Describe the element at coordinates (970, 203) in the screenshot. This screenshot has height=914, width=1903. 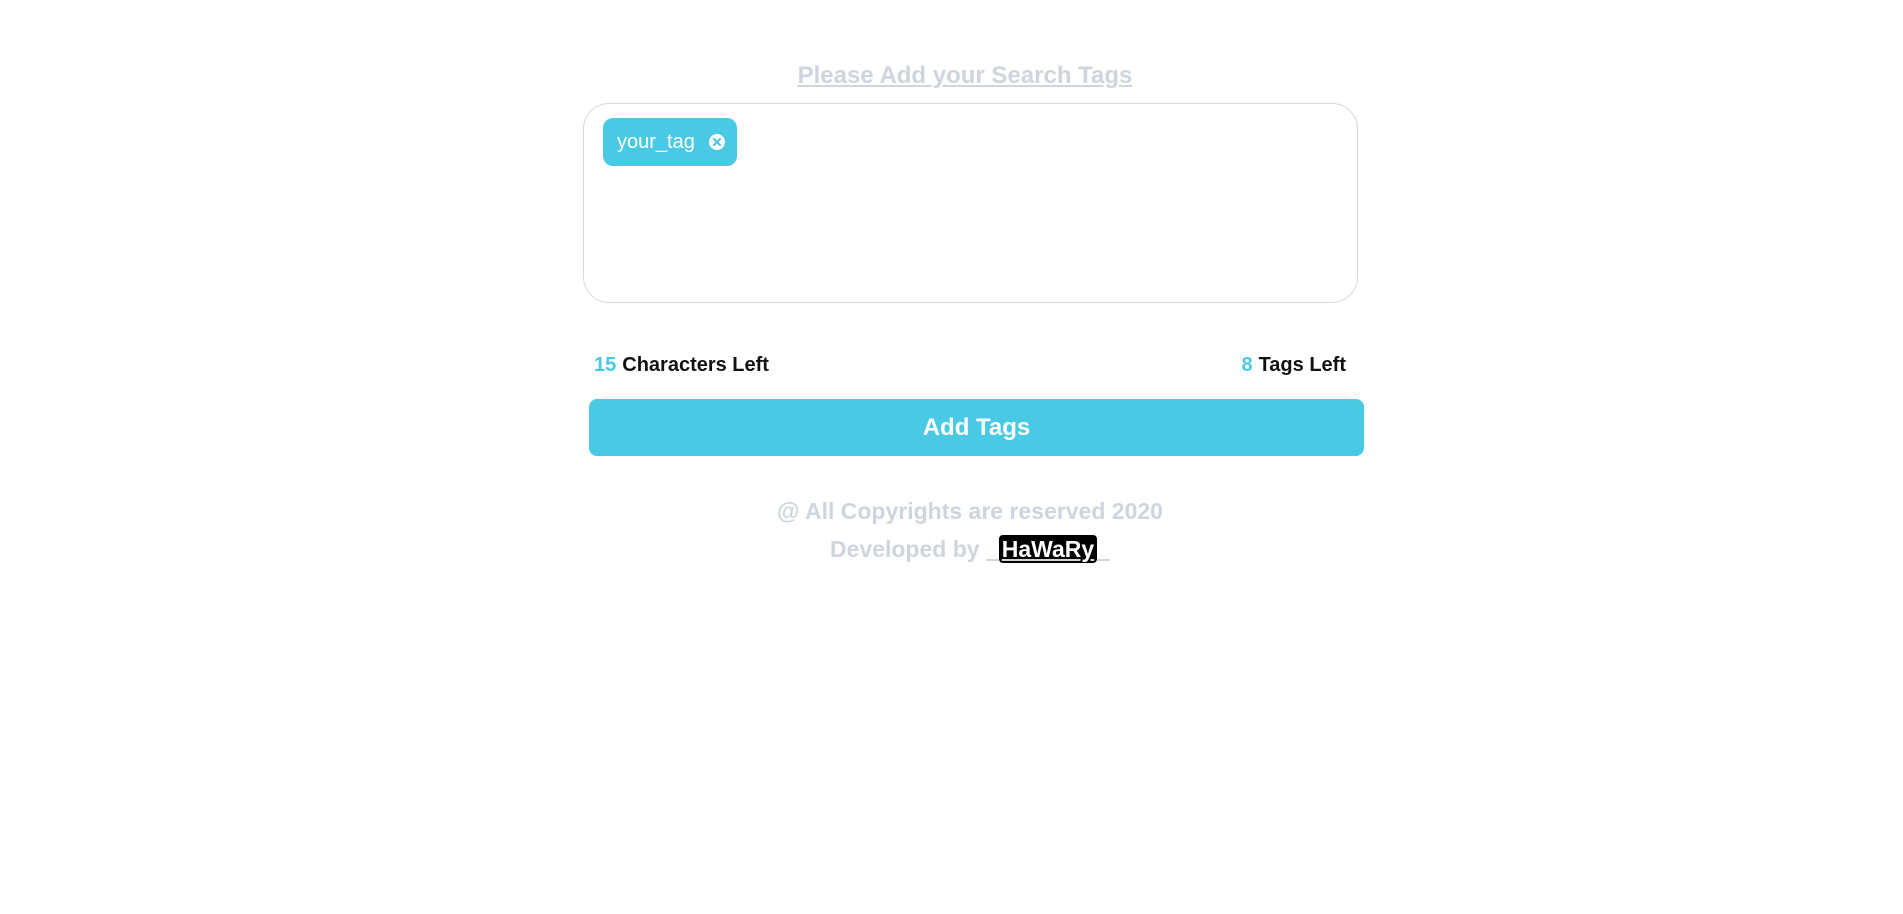
I see `tags-input-box: your_tag` at that location.